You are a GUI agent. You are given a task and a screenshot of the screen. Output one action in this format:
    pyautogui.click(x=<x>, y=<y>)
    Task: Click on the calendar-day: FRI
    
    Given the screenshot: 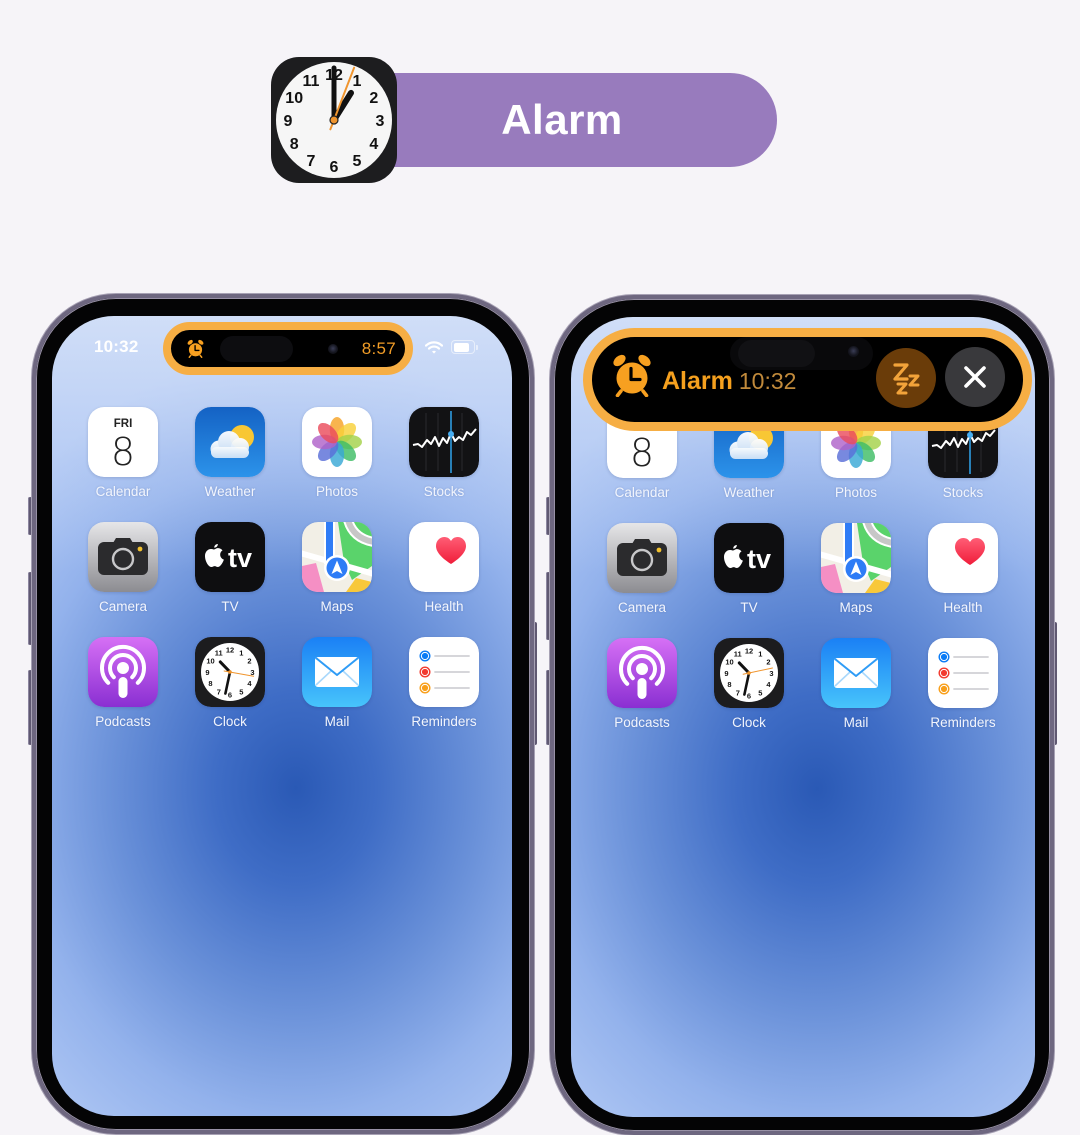 What is the action you would take?
    pyautogui.click(x=123, y=424)
    